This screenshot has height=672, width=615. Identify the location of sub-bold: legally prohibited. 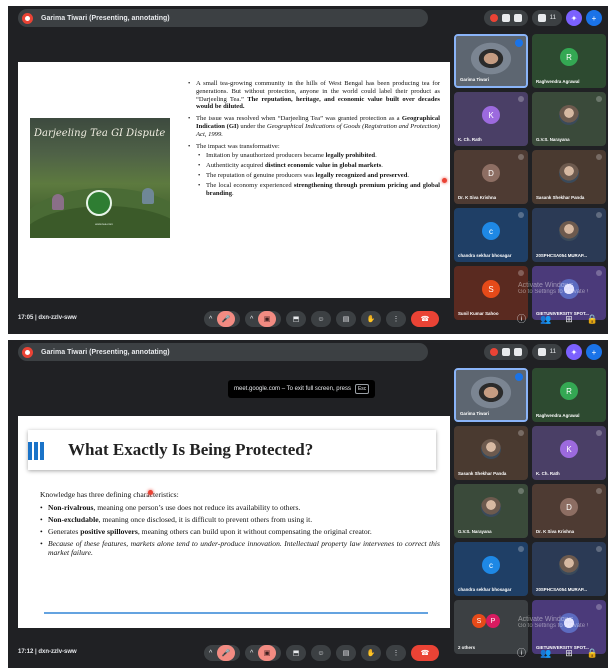
(350, 156).